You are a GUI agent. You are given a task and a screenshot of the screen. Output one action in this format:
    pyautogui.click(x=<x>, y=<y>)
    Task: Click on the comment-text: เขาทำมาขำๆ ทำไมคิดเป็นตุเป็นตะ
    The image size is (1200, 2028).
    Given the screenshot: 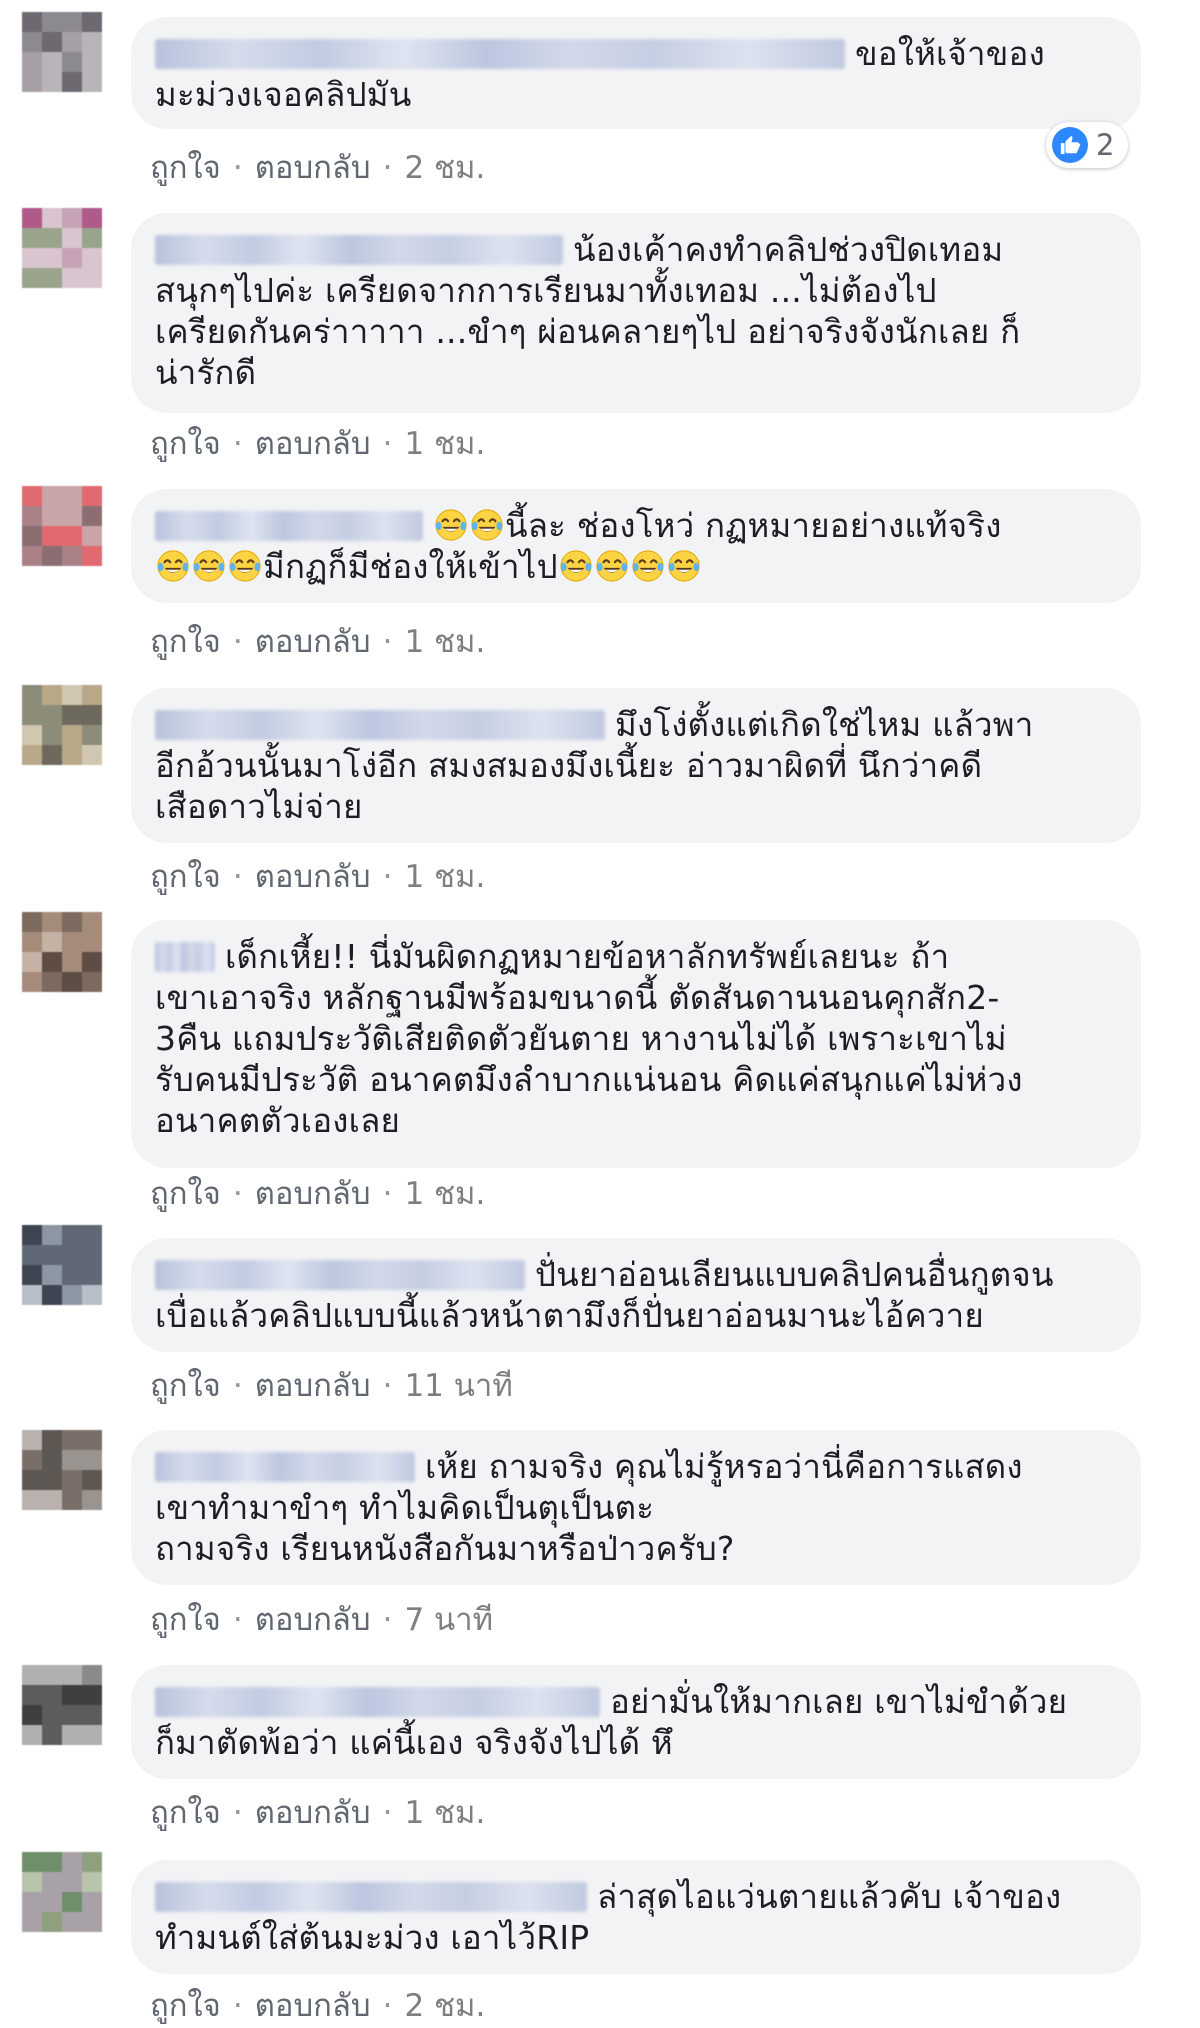 What is the action you would take?
    pyautogui.click(x=405, y=1507)
    